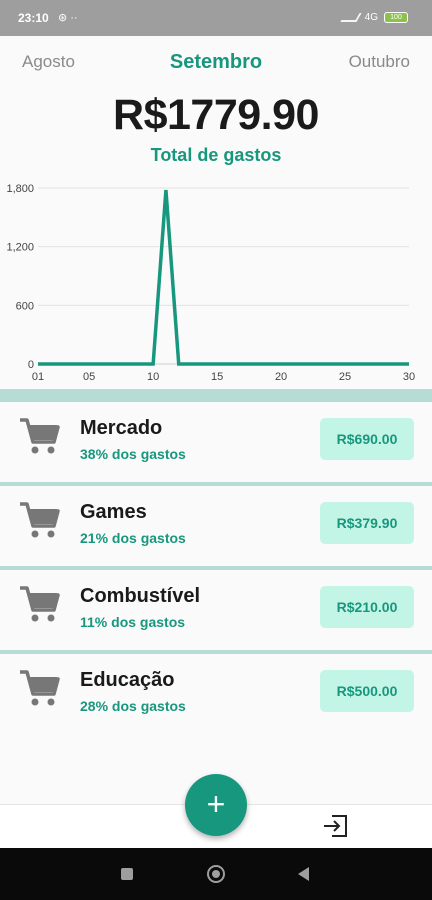 The height and width of the screenshot is (900, 432). I want to click on amount-badge: R$690.00, so click(367, 439).